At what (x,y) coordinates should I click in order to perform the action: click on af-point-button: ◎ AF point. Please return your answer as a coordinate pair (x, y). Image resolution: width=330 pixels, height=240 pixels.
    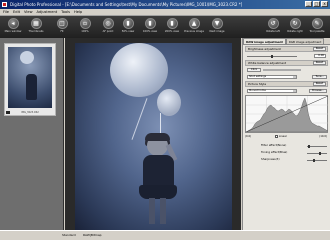
    Looking at the image, I should click on (108, 27).